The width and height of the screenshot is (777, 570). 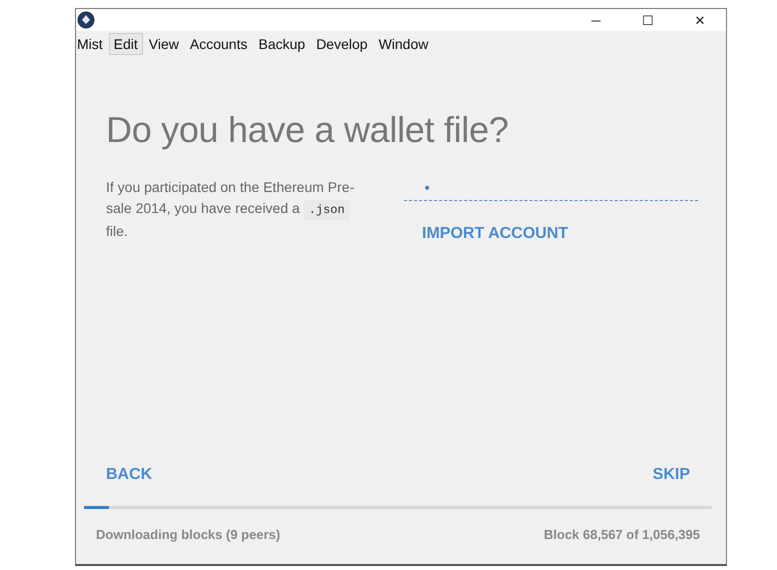 What do you see at coordinates (86, 20) in the screenshot?
I see `app-logo-icon` at bounding box center [86, 20].